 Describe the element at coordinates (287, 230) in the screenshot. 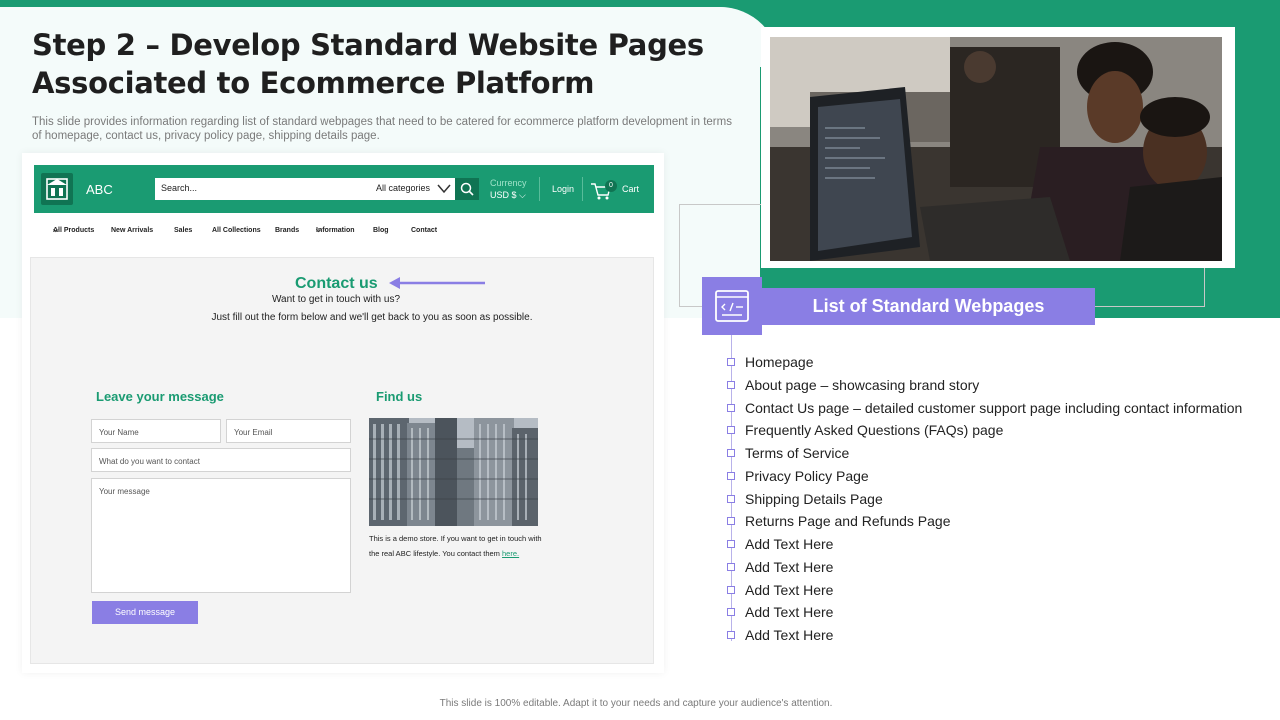

I see `menu-item-brands: Brands` at that location.